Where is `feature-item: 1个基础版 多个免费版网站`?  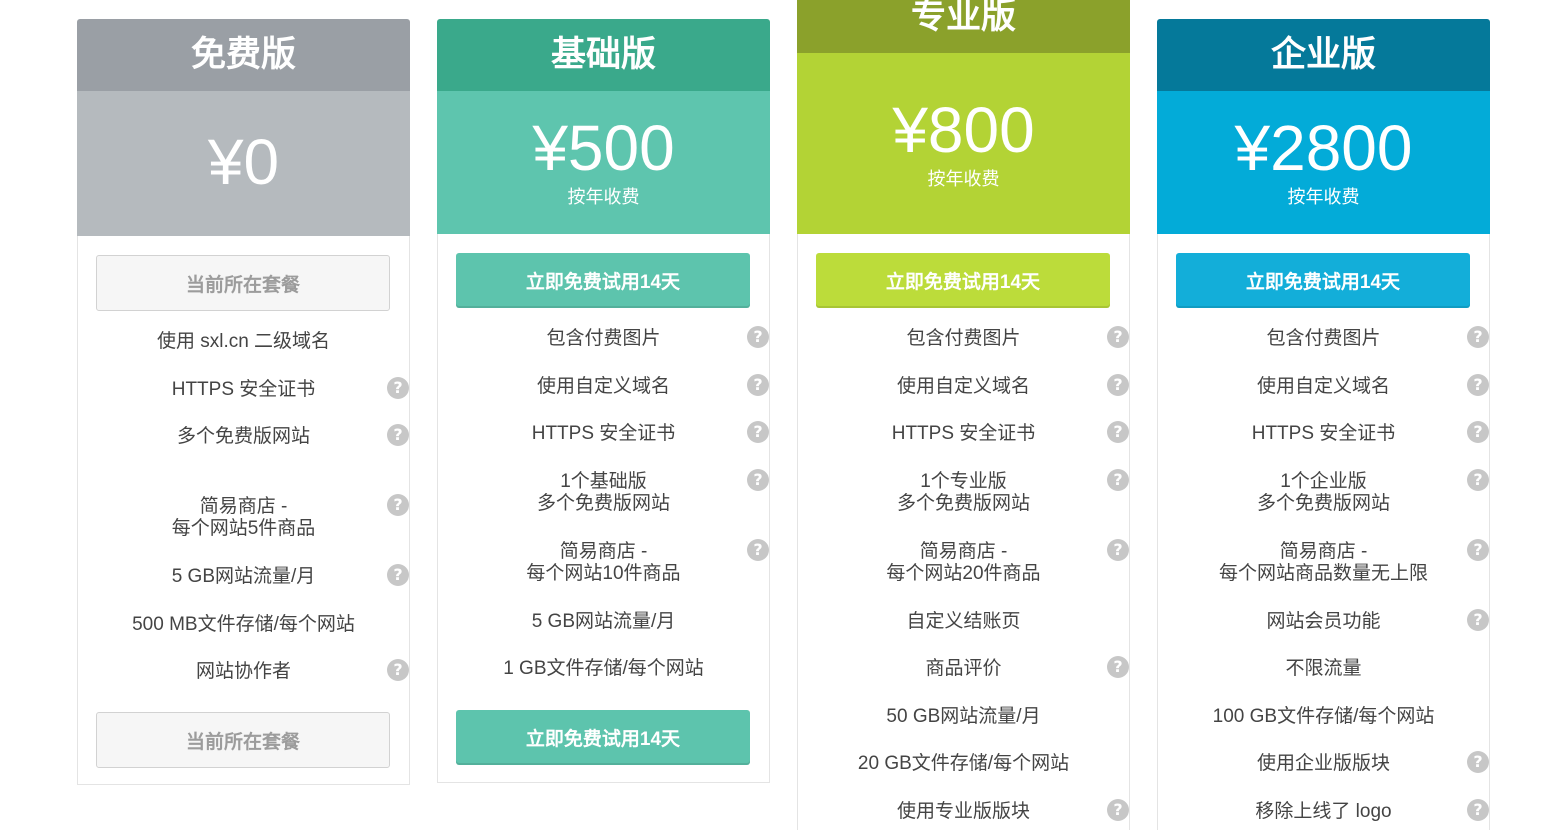 feature-item: 1个基础版 多个免费版网站 is located at coordinates (603, 493).